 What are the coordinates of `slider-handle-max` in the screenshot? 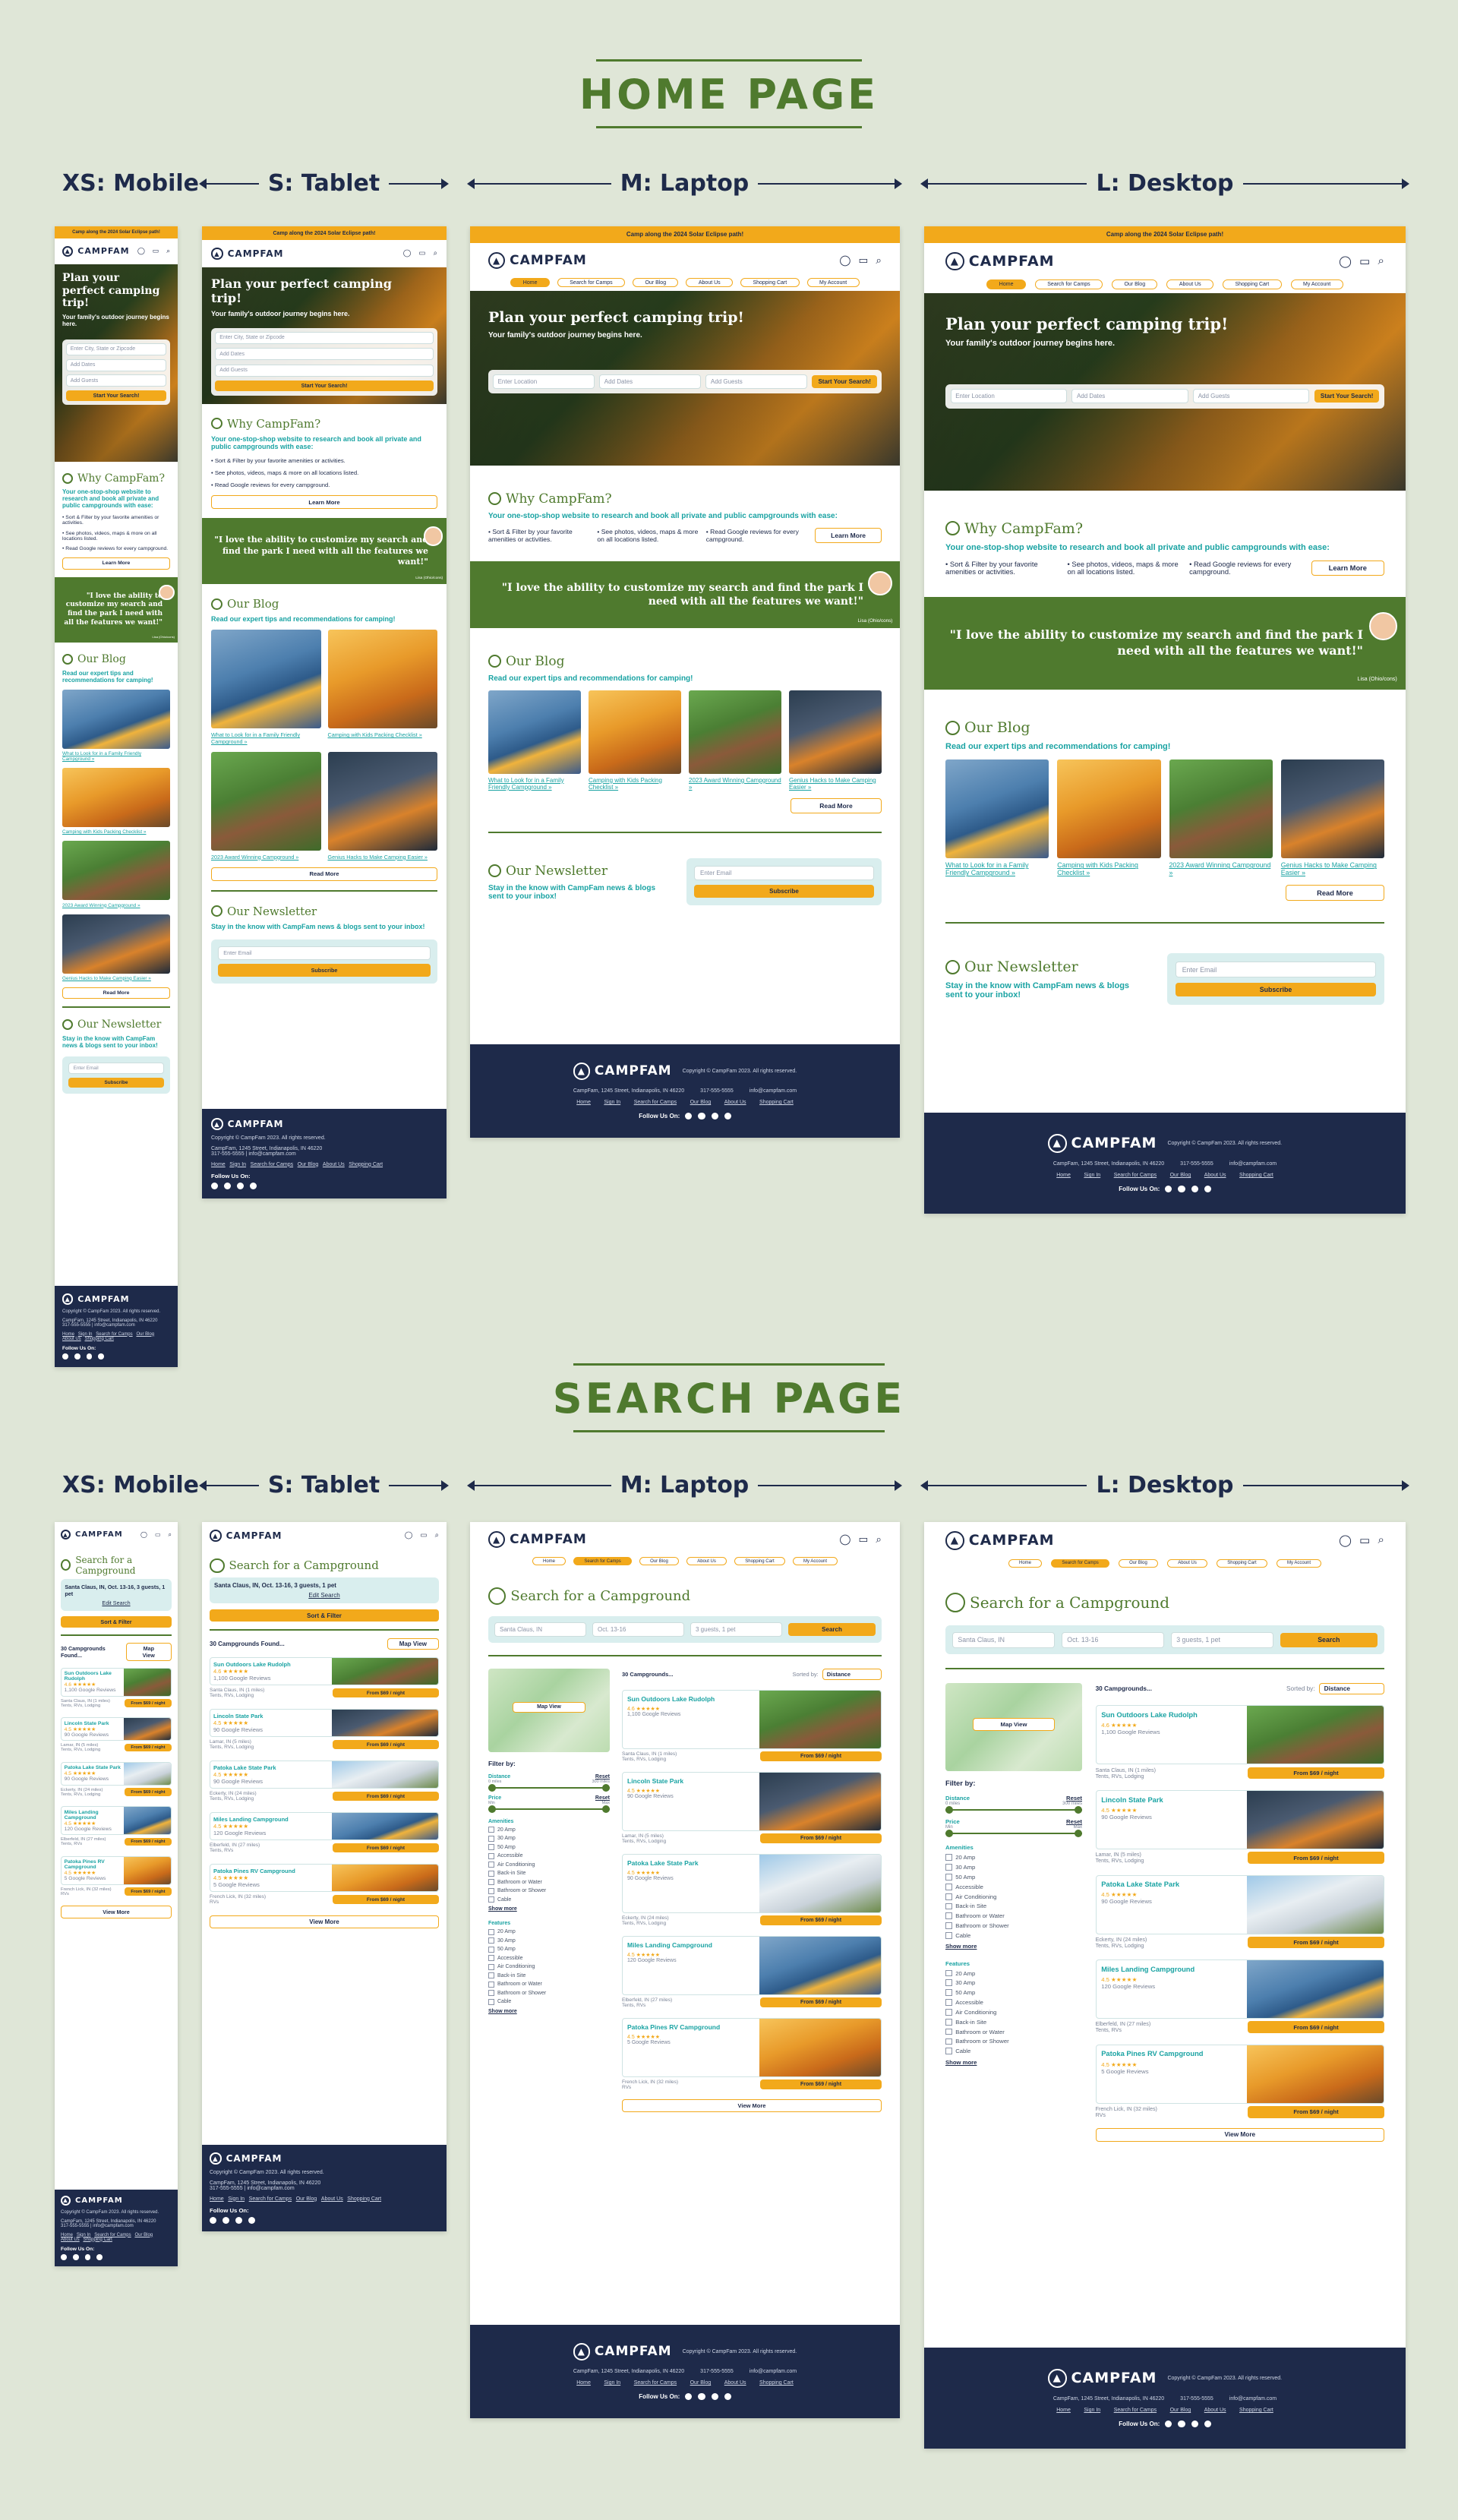 It's located at (1078, 1809).